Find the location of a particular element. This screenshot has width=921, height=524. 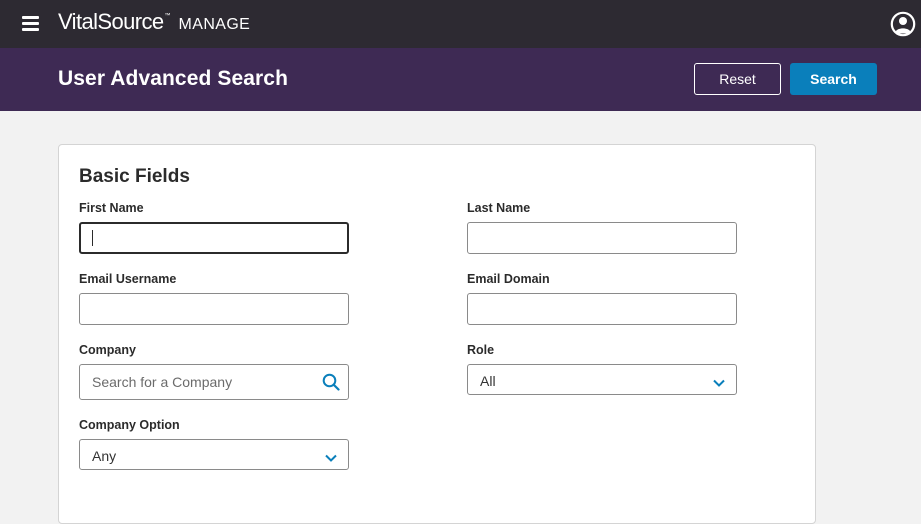

search-icon is located at coordinates (331, 382).